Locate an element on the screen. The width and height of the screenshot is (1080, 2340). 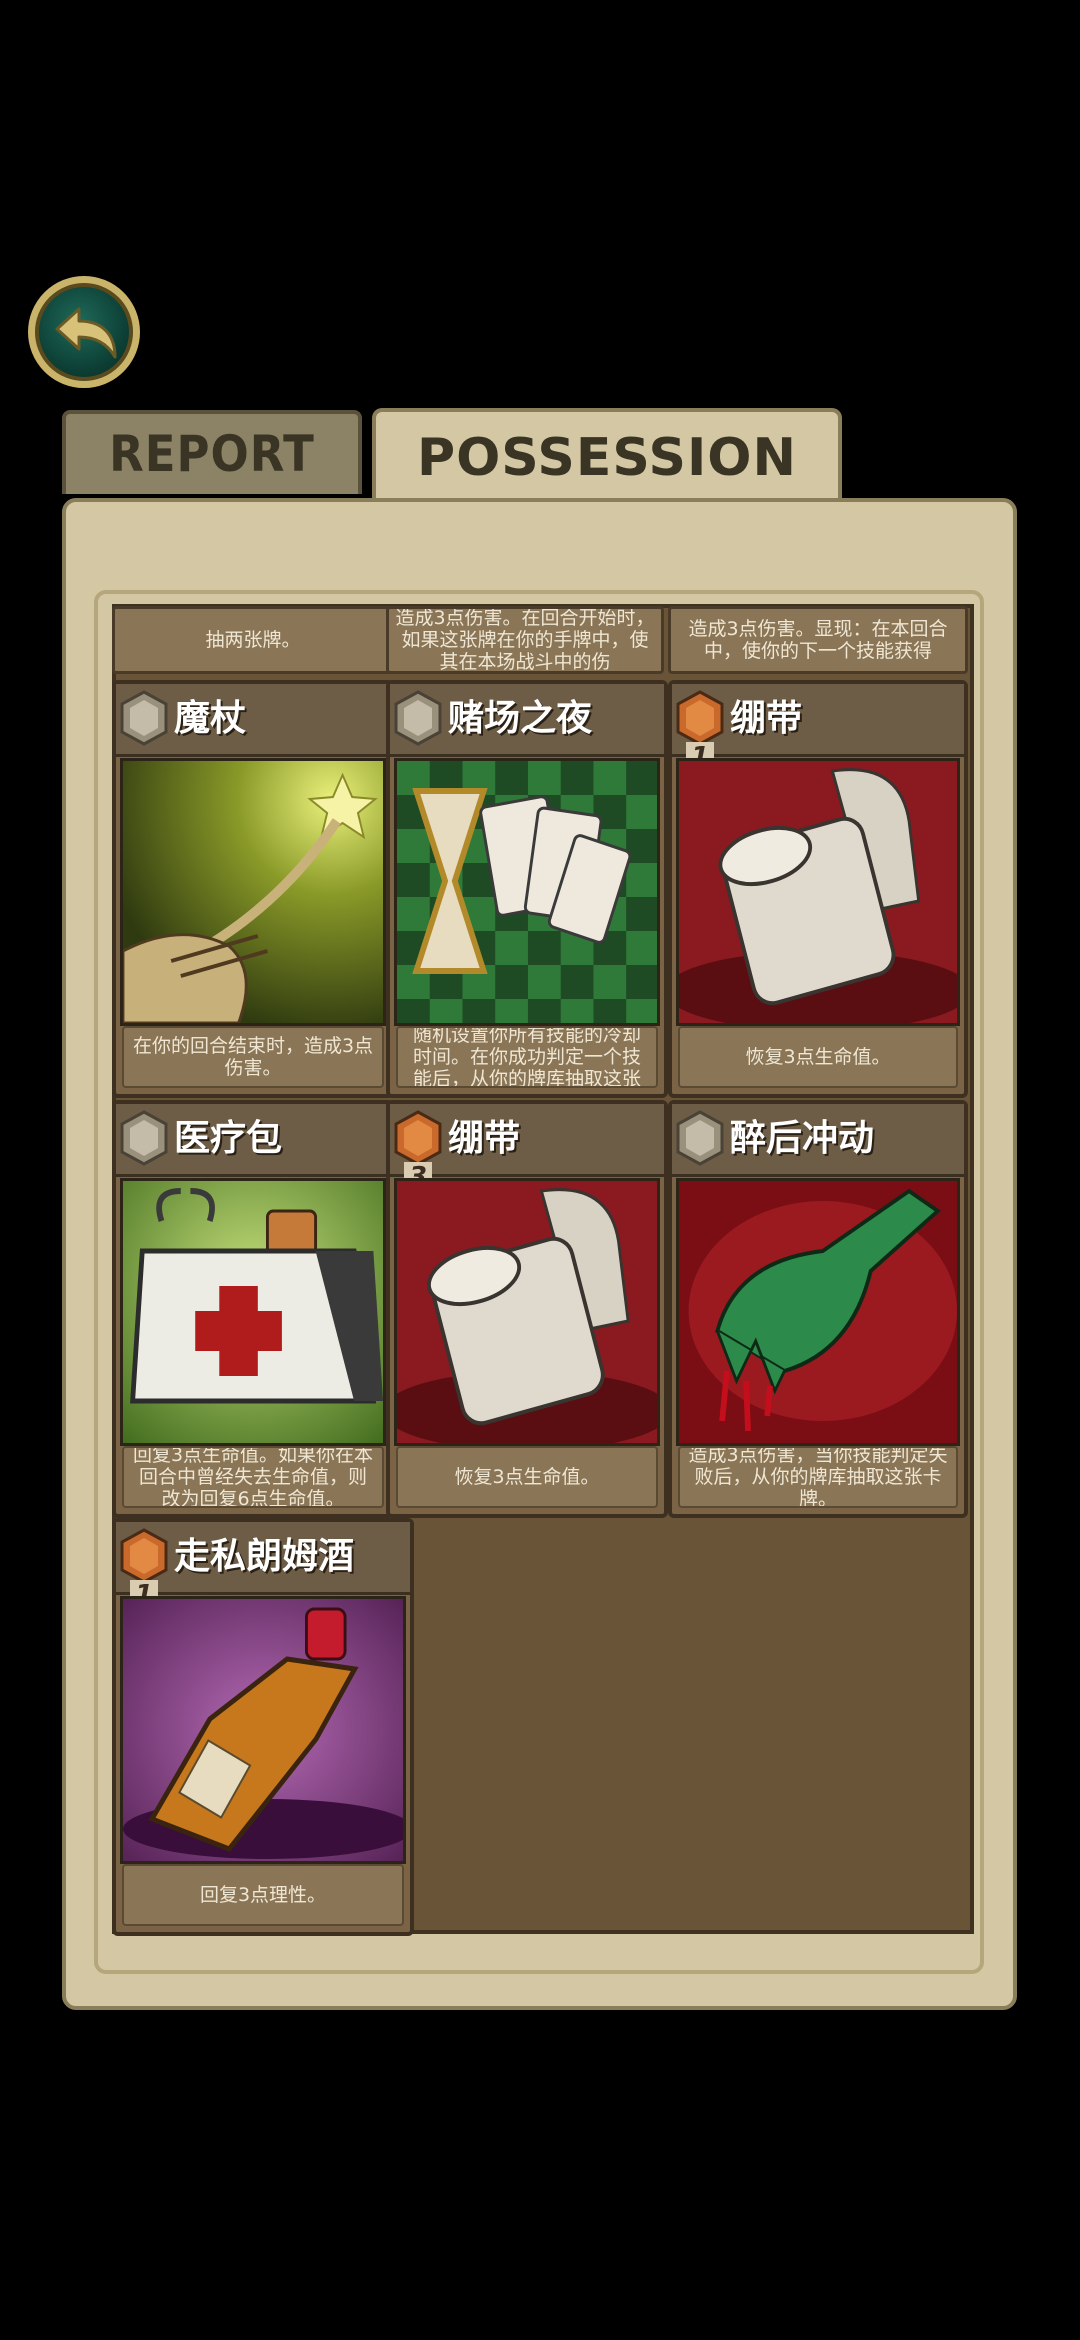
card-title-bar: 赌场之夜 is located at coordinates (527, 720).